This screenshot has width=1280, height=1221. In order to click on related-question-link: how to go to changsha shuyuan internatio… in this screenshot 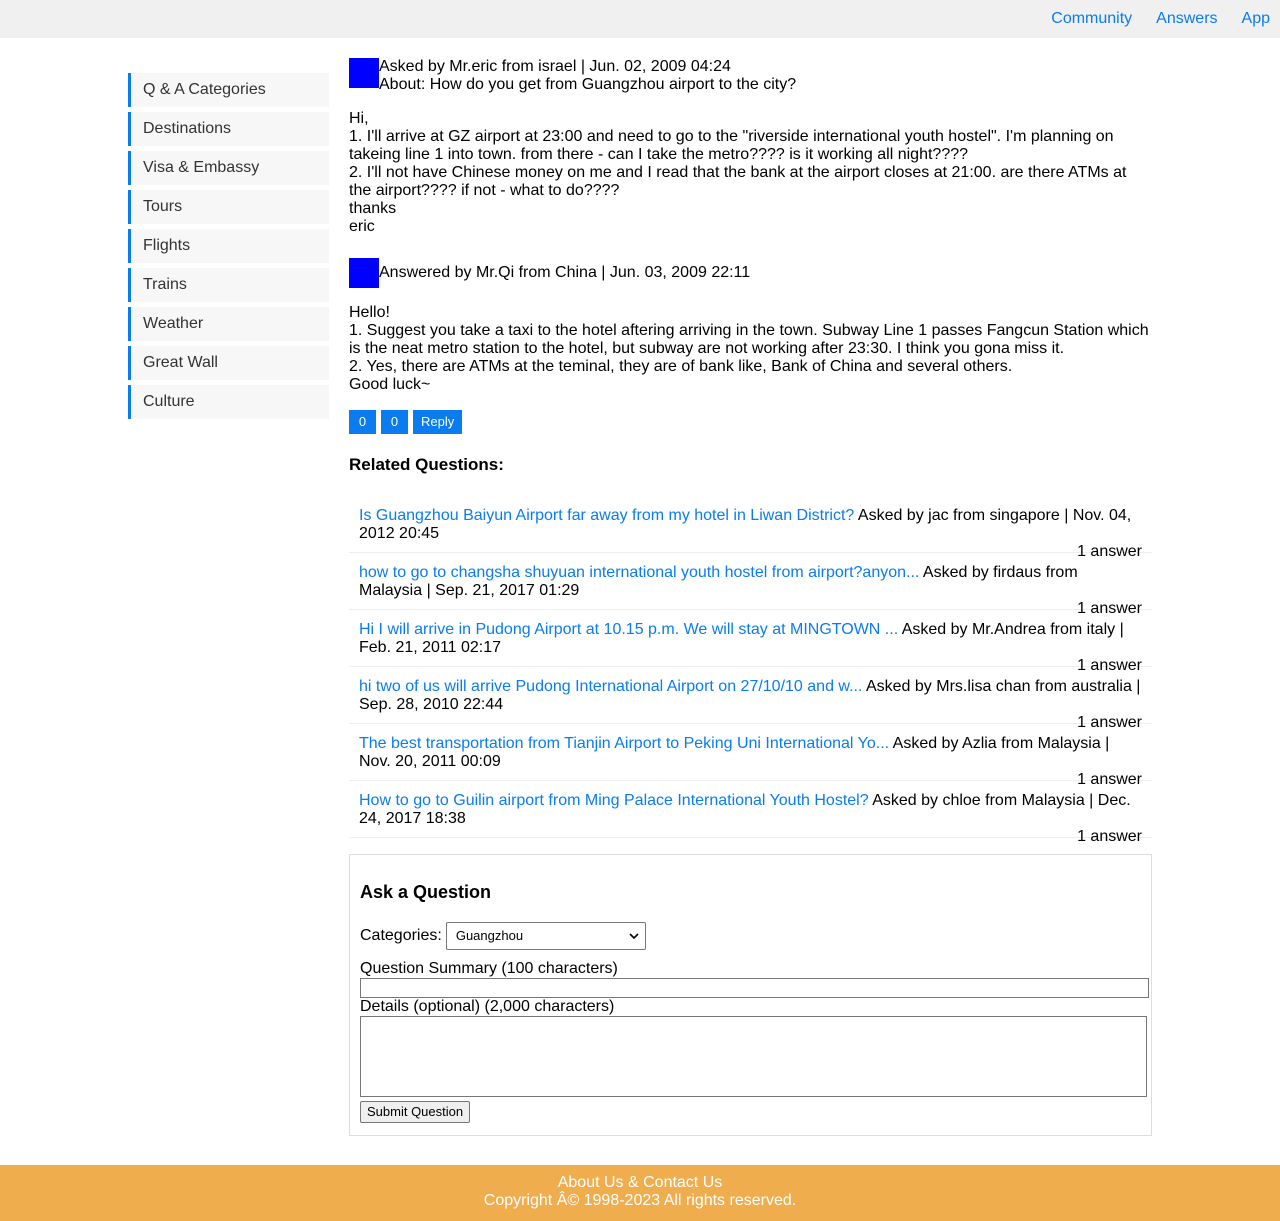, I will do `click(639, 572)`.